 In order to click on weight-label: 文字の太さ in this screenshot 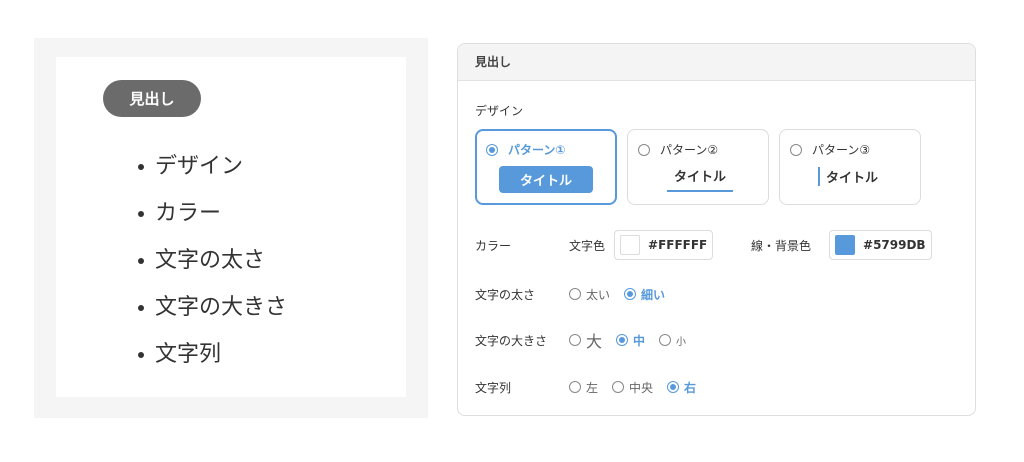, I will do `click(505, 294)`.